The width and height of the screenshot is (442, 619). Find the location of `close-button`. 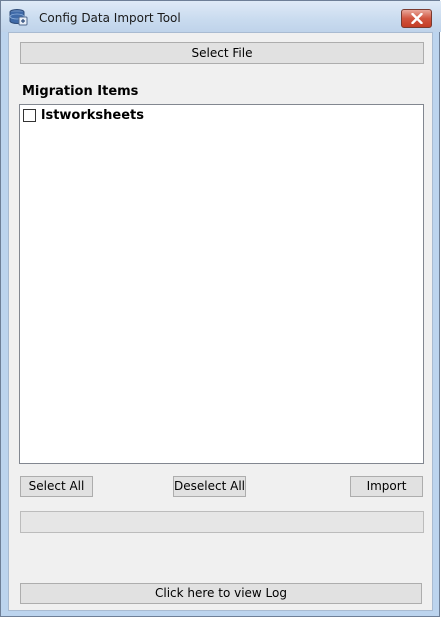

close-button is located at coordinates (416, 18).